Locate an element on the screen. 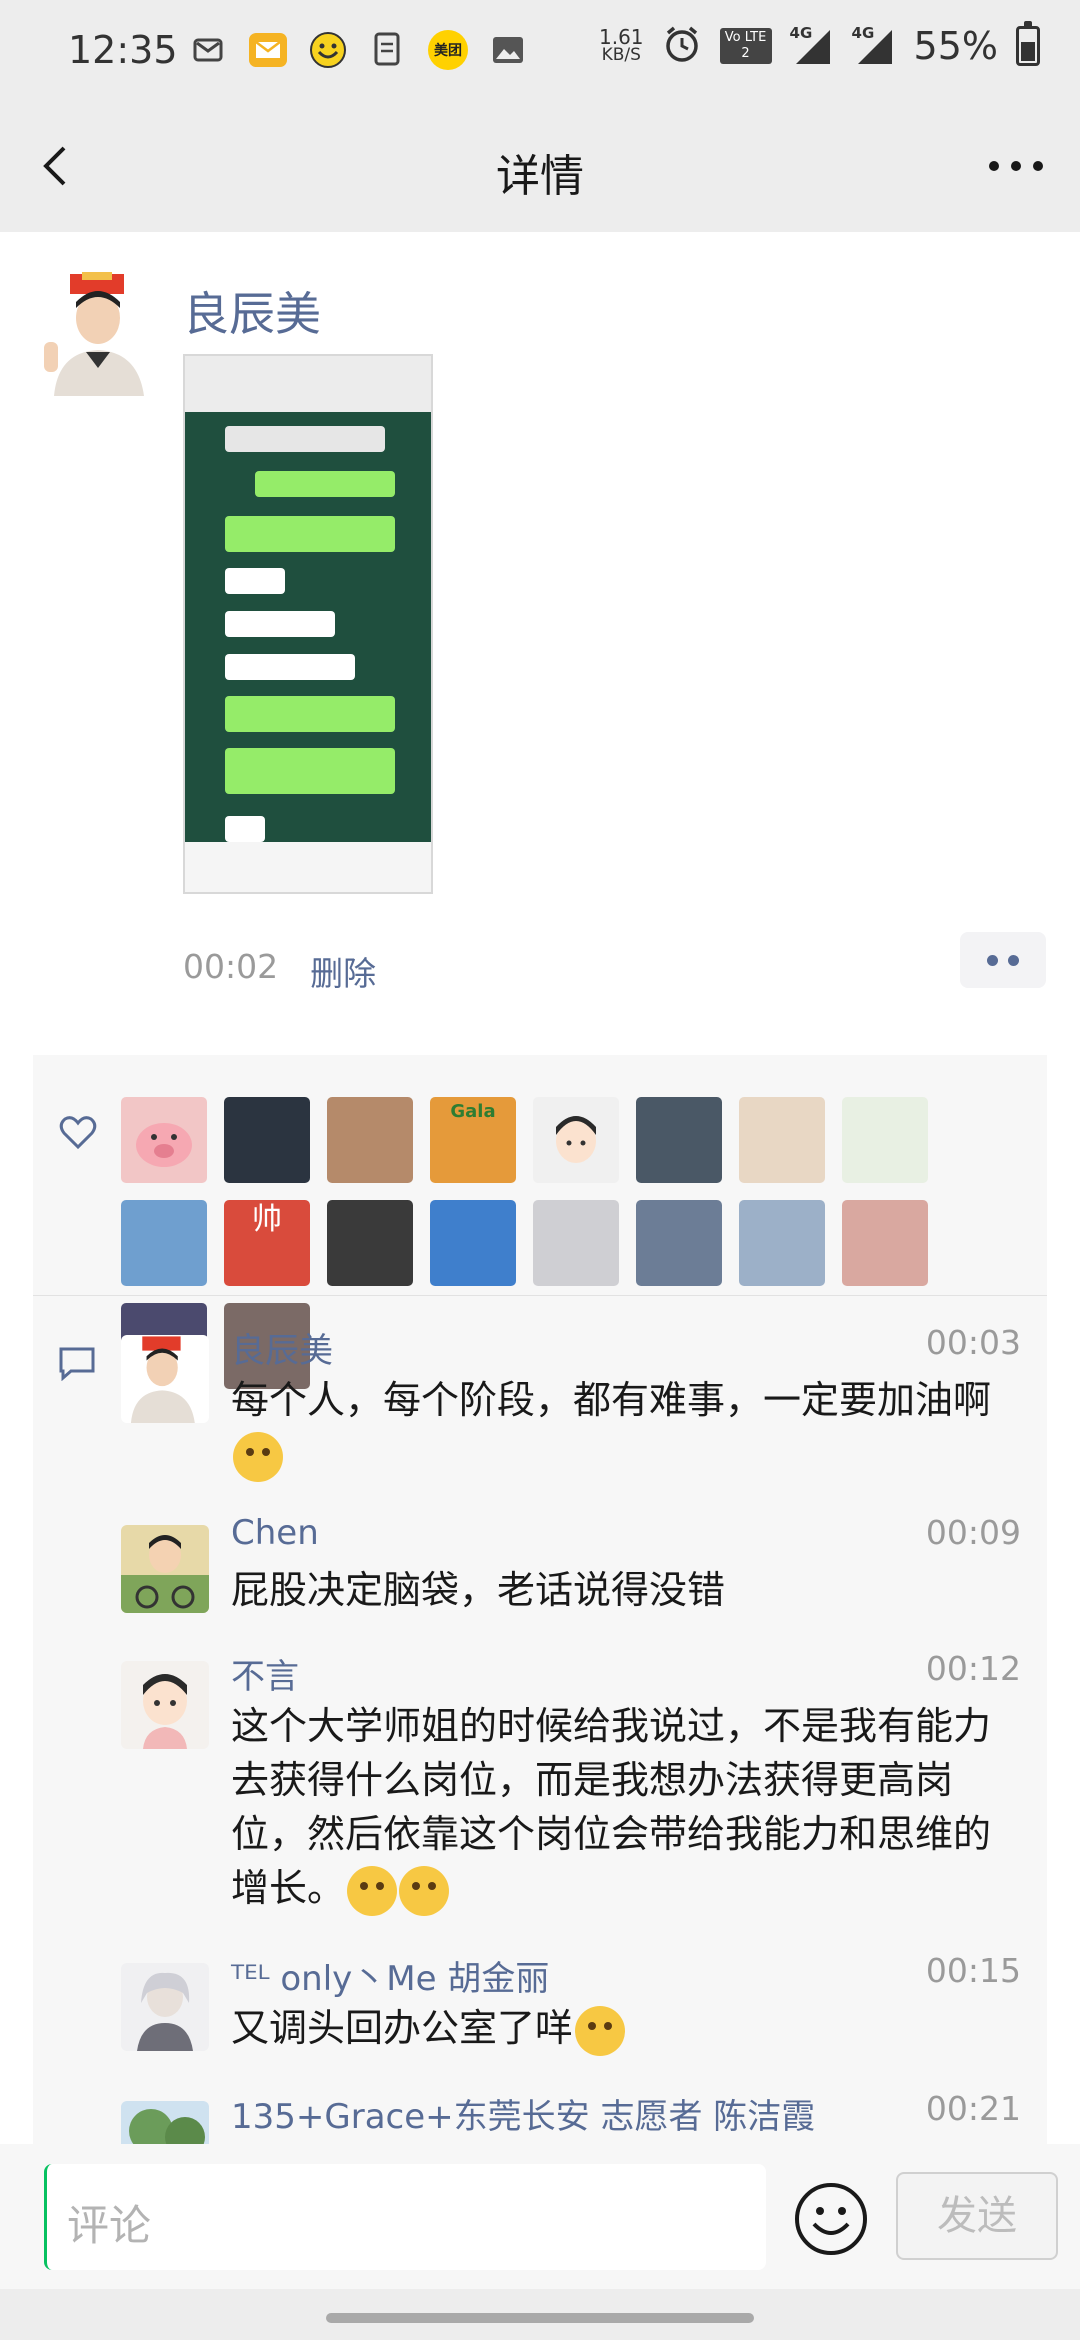 Image resolution: width=1080 pixels, height=2340 pixels. emoji-app-icon is located at coordinates (328, 50).